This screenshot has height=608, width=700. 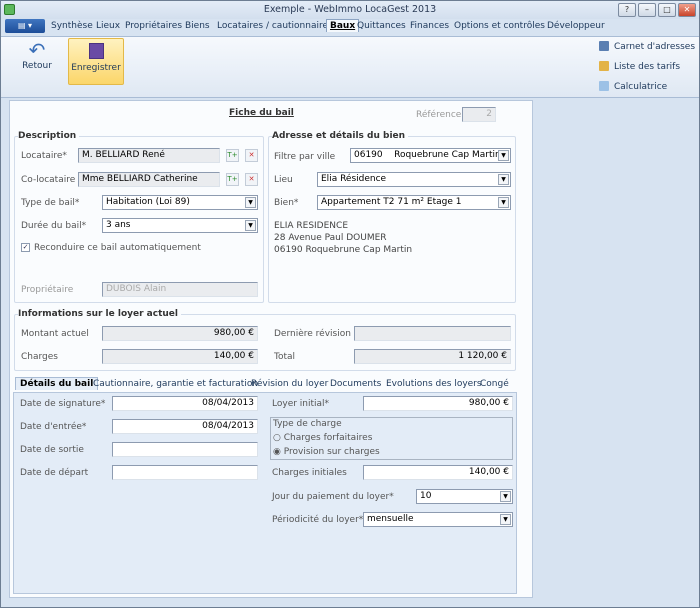 I want to click on back-button: ↶ Retour, so click(x=37, y=59).